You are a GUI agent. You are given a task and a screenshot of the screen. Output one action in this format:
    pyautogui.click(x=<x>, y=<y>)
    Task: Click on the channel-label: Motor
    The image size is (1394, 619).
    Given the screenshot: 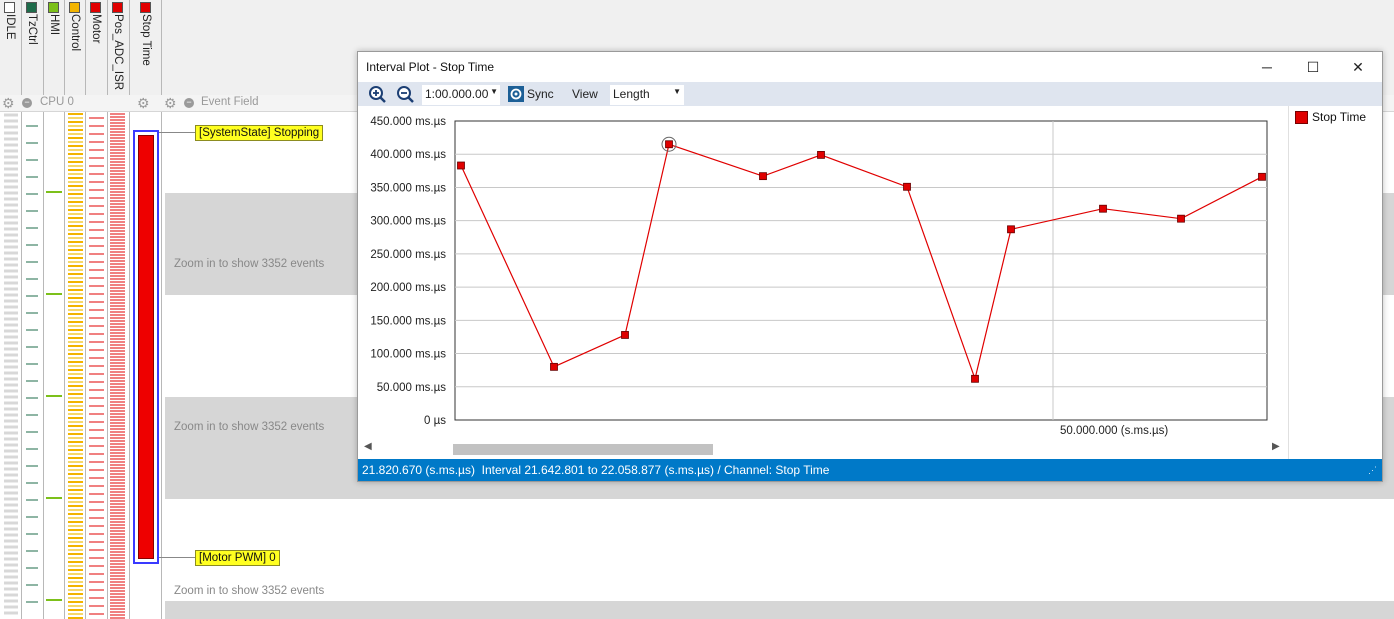 What is the action you would take?
    pyautogui.click(x=96, y=29)
    